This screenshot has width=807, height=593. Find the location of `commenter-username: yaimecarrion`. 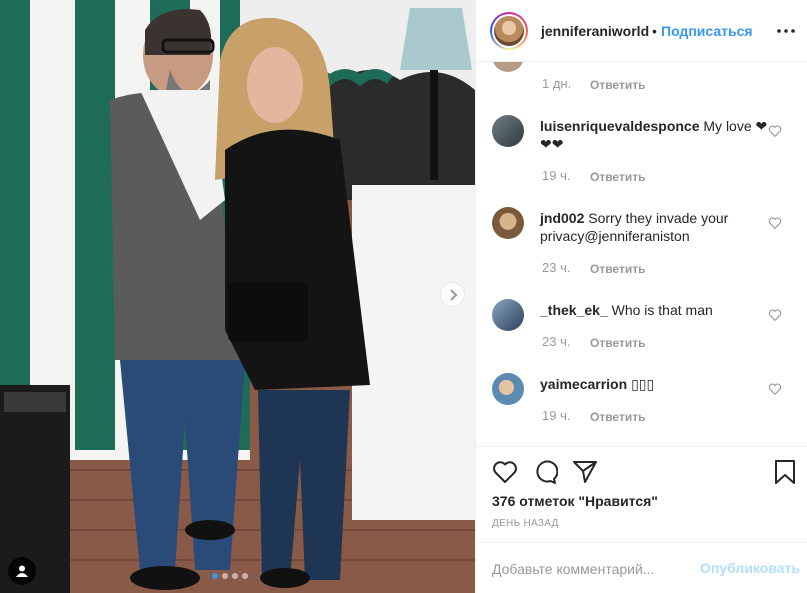

commenter-username: yaimecarrion is located at coordinates (583, 384).